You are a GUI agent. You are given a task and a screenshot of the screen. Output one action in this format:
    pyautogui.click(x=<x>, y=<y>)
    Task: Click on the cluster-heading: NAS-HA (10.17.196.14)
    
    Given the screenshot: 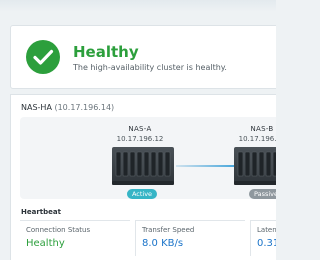 What is the action you would take?
    pyautogui.click(x=67, y=107)
    